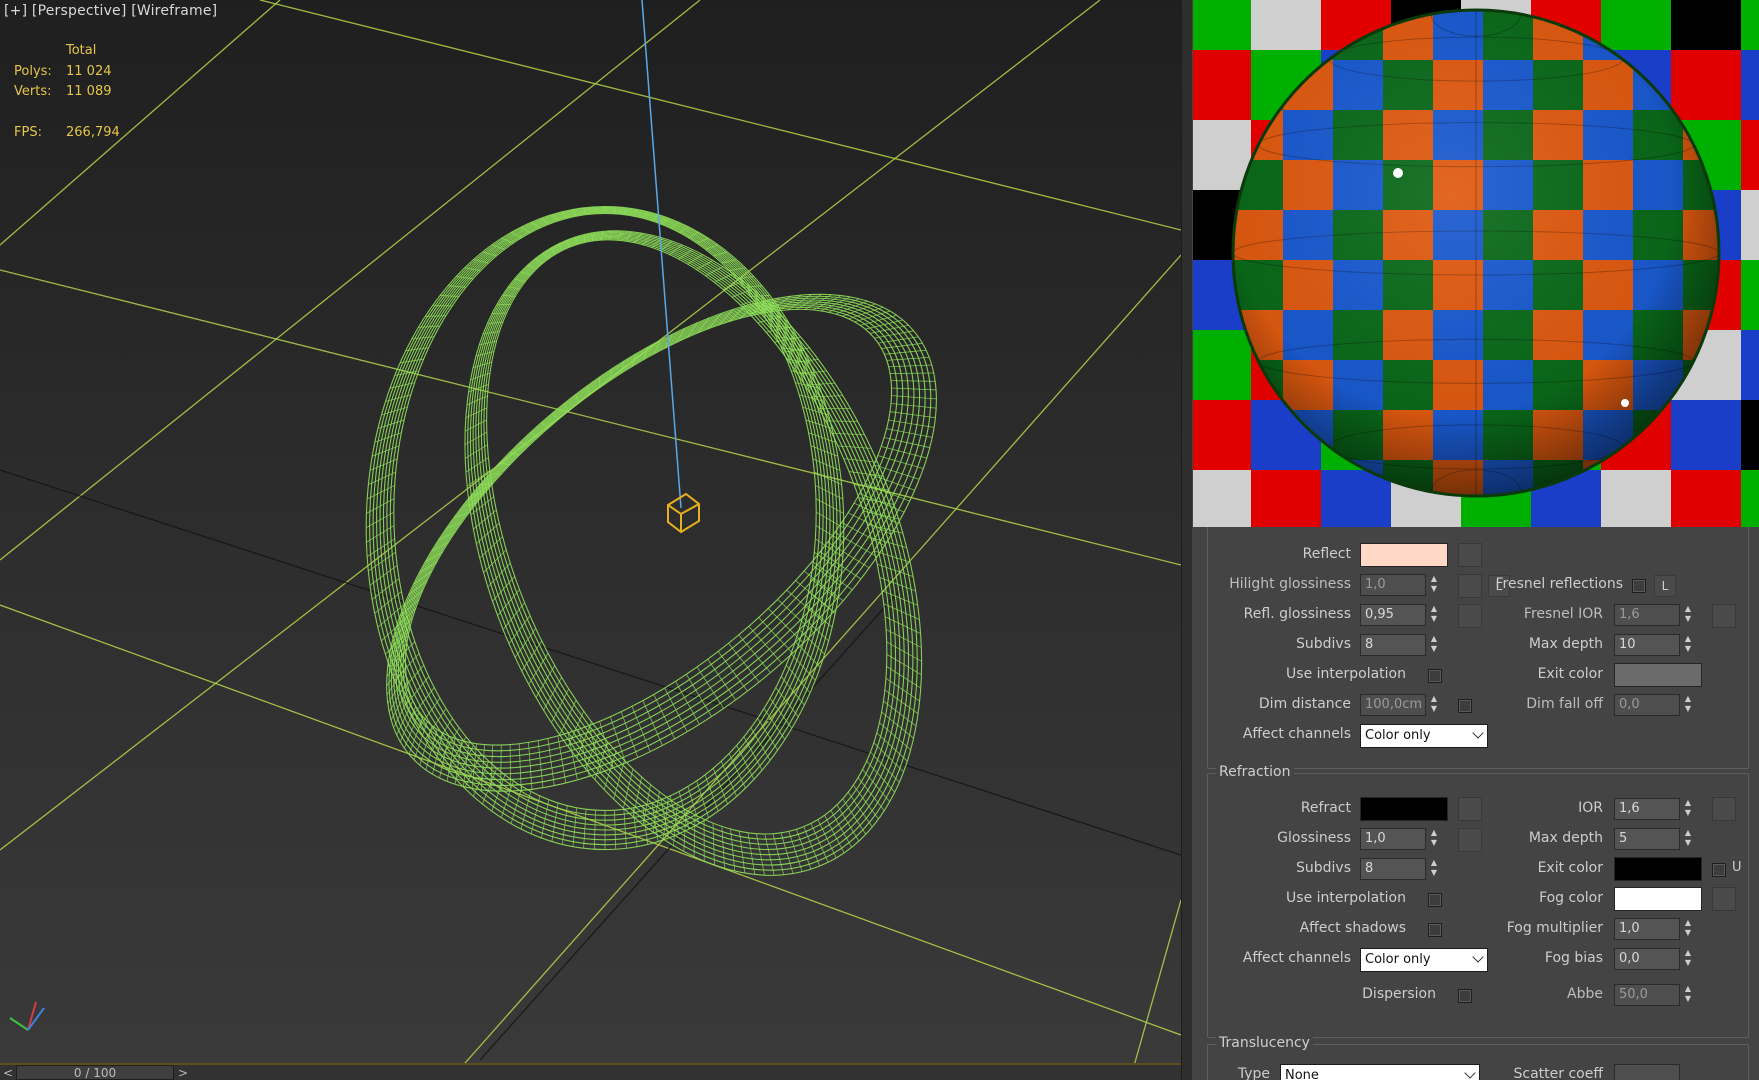 The height and width of the screenshot is (1080, 1759). Describe the element at coordinates (1688, 705) in the screenshot. I see `dim-falloff-spinner: ▲ ▼` at that location.